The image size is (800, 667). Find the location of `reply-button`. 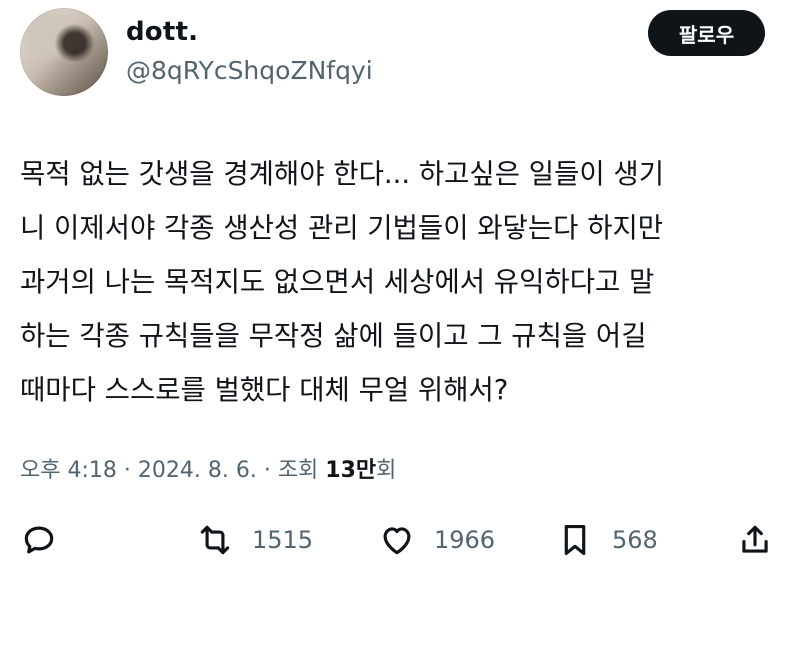

reply-button is located at coordinates (39, 540).